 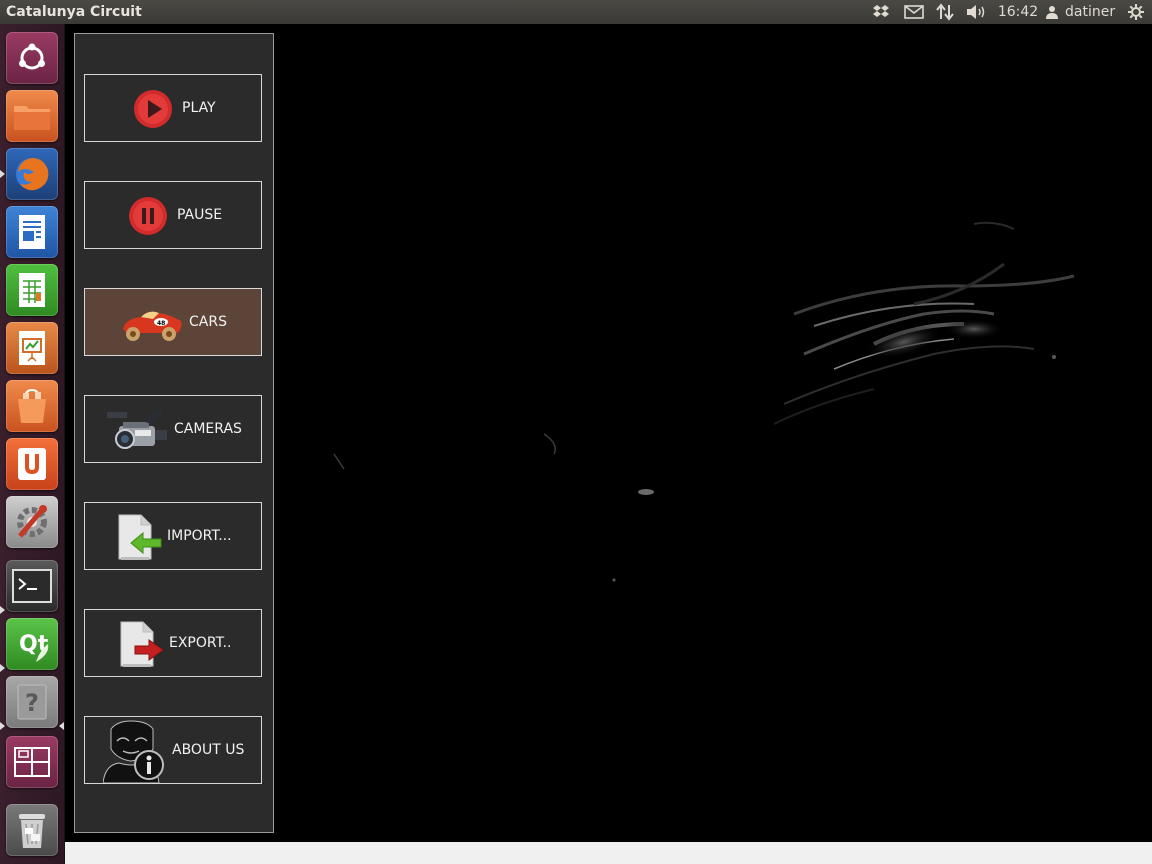 I want to click on status-strip, so click(x=608, y=853).